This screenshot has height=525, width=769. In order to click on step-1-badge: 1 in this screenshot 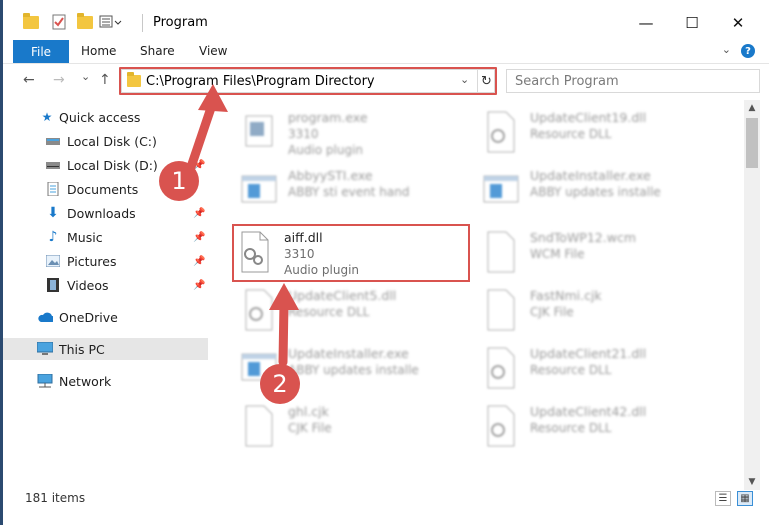, I will do `click(179, 181)`.